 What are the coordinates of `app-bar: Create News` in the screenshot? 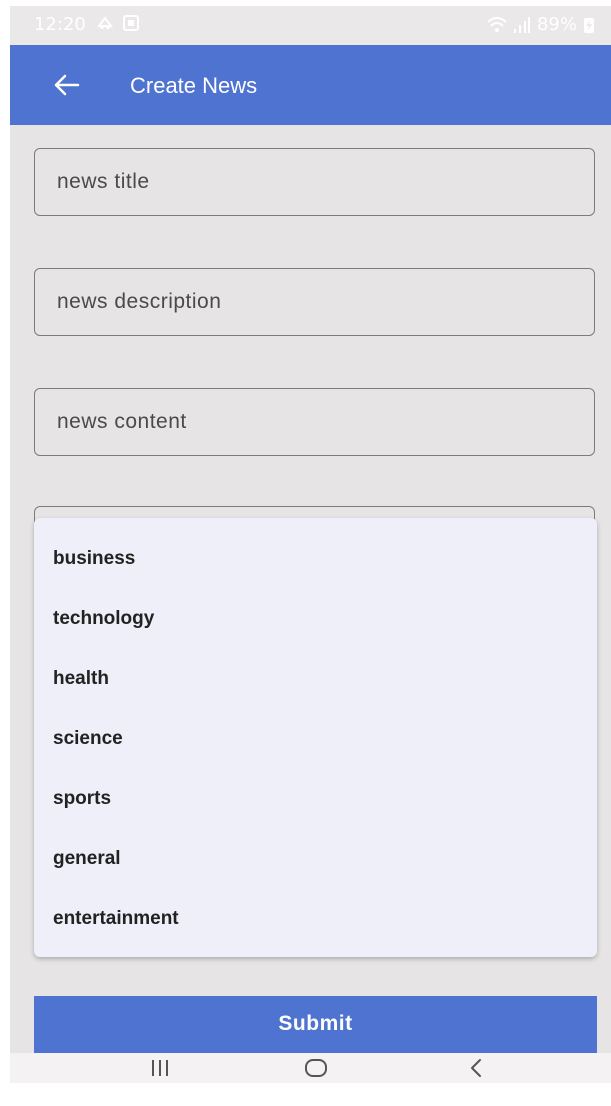 It's located at (310, 85).